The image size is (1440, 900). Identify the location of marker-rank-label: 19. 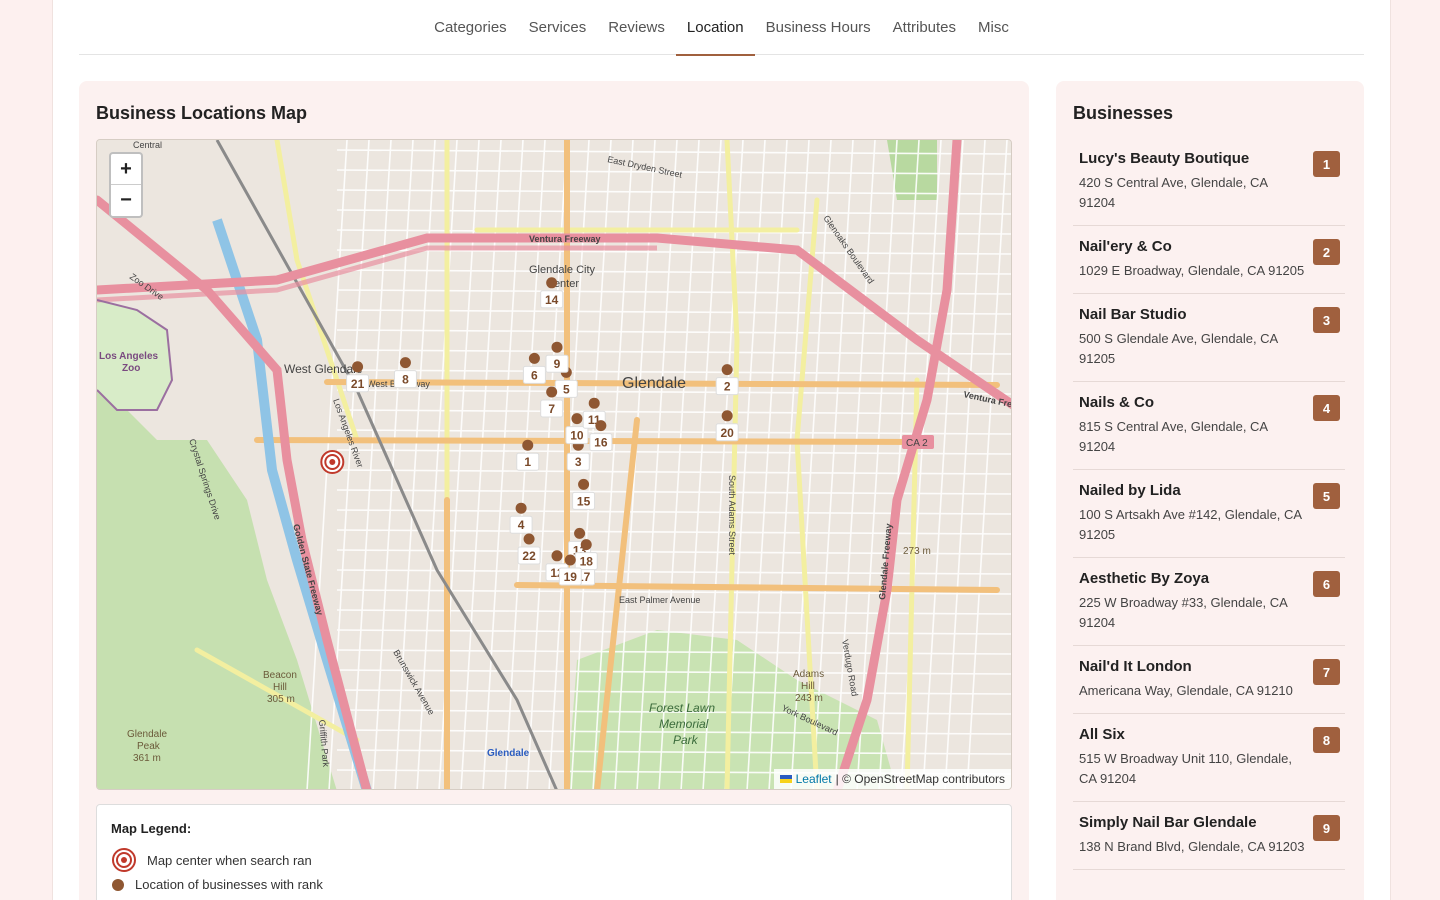
(571, 577).